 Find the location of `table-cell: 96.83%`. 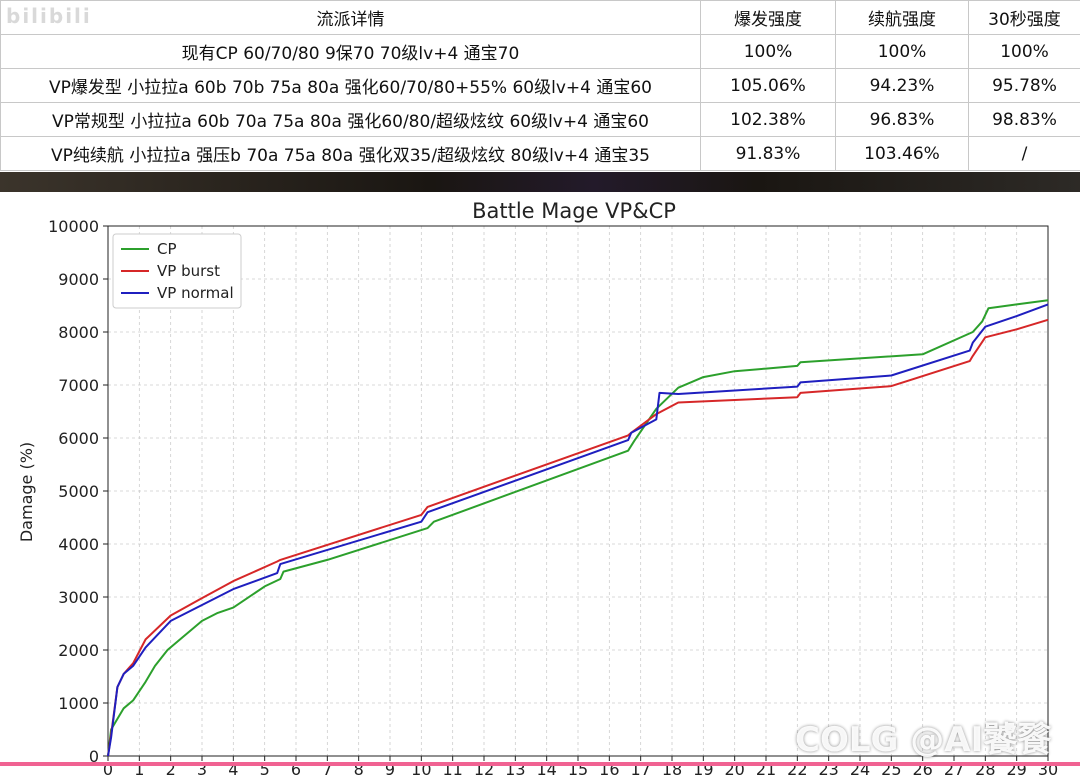

table-cell: 96.83% is located at coordinates (902, 119).